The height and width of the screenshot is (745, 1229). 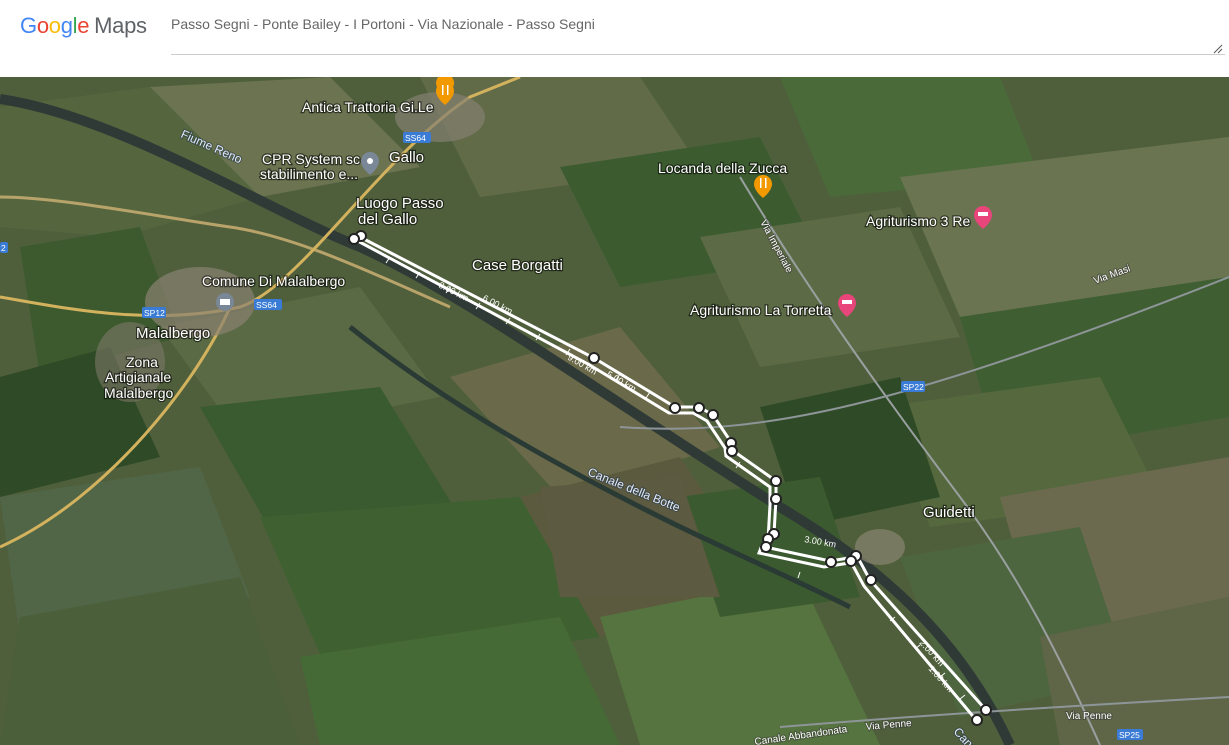 I want to click on route-shield: 2, so click(x=4, y=247).